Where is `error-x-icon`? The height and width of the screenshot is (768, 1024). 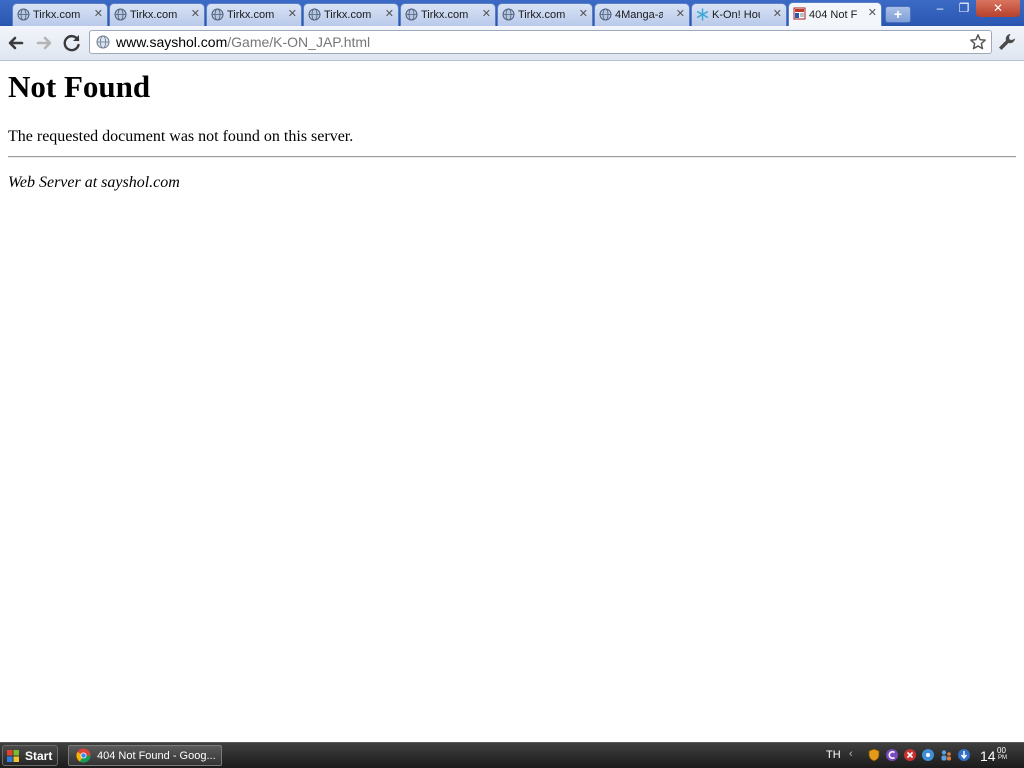 error-x-icon is located at coordinates (910, 755).